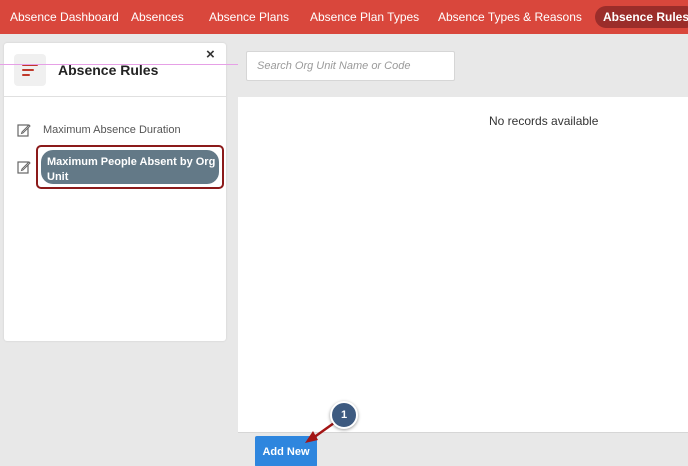  What do you see at coordinates (344, 38) in the screenshot?
I see `subnav-strip` at bounding box center [344, 38].